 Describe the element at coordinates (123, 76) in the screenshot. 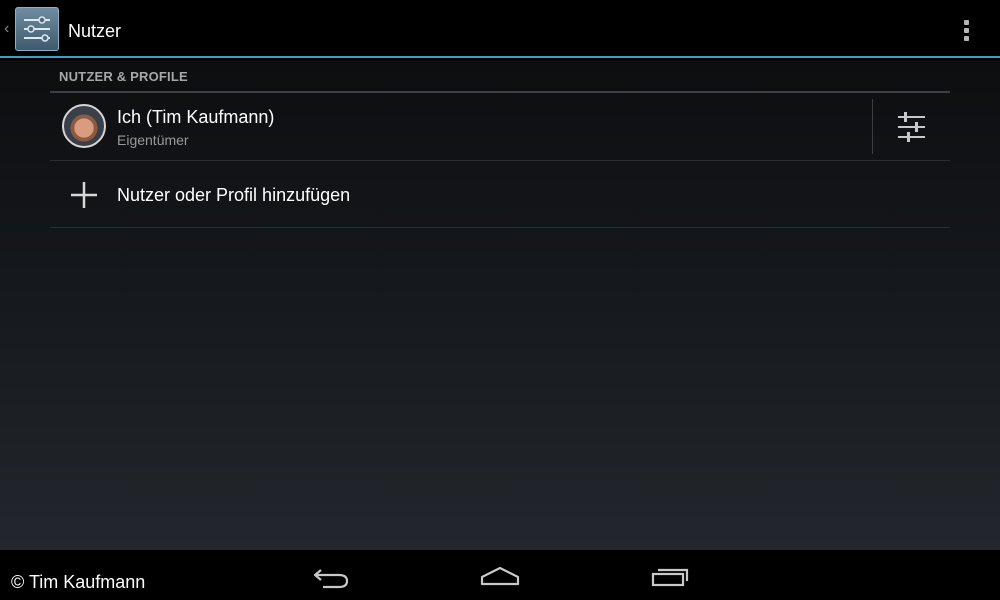

I see `section-header-label: NUTZER & PROFILE` at that location.